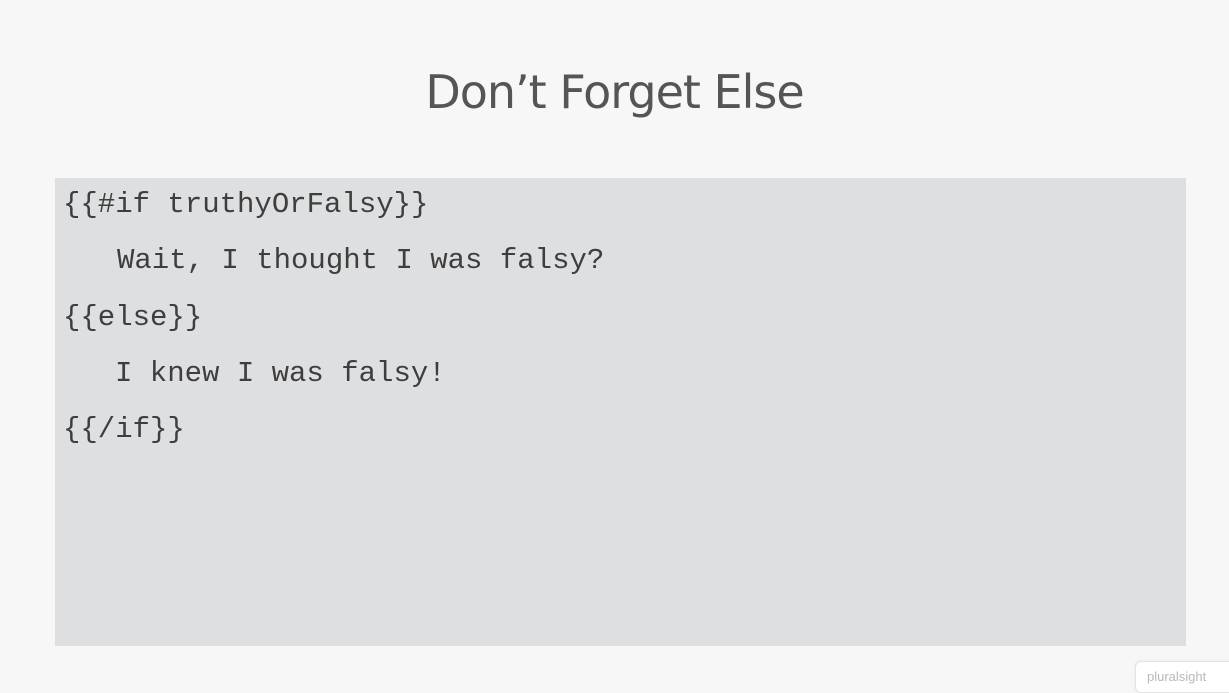  I want to click on slide-title: Don’t Forget Else, so click(614, 92).